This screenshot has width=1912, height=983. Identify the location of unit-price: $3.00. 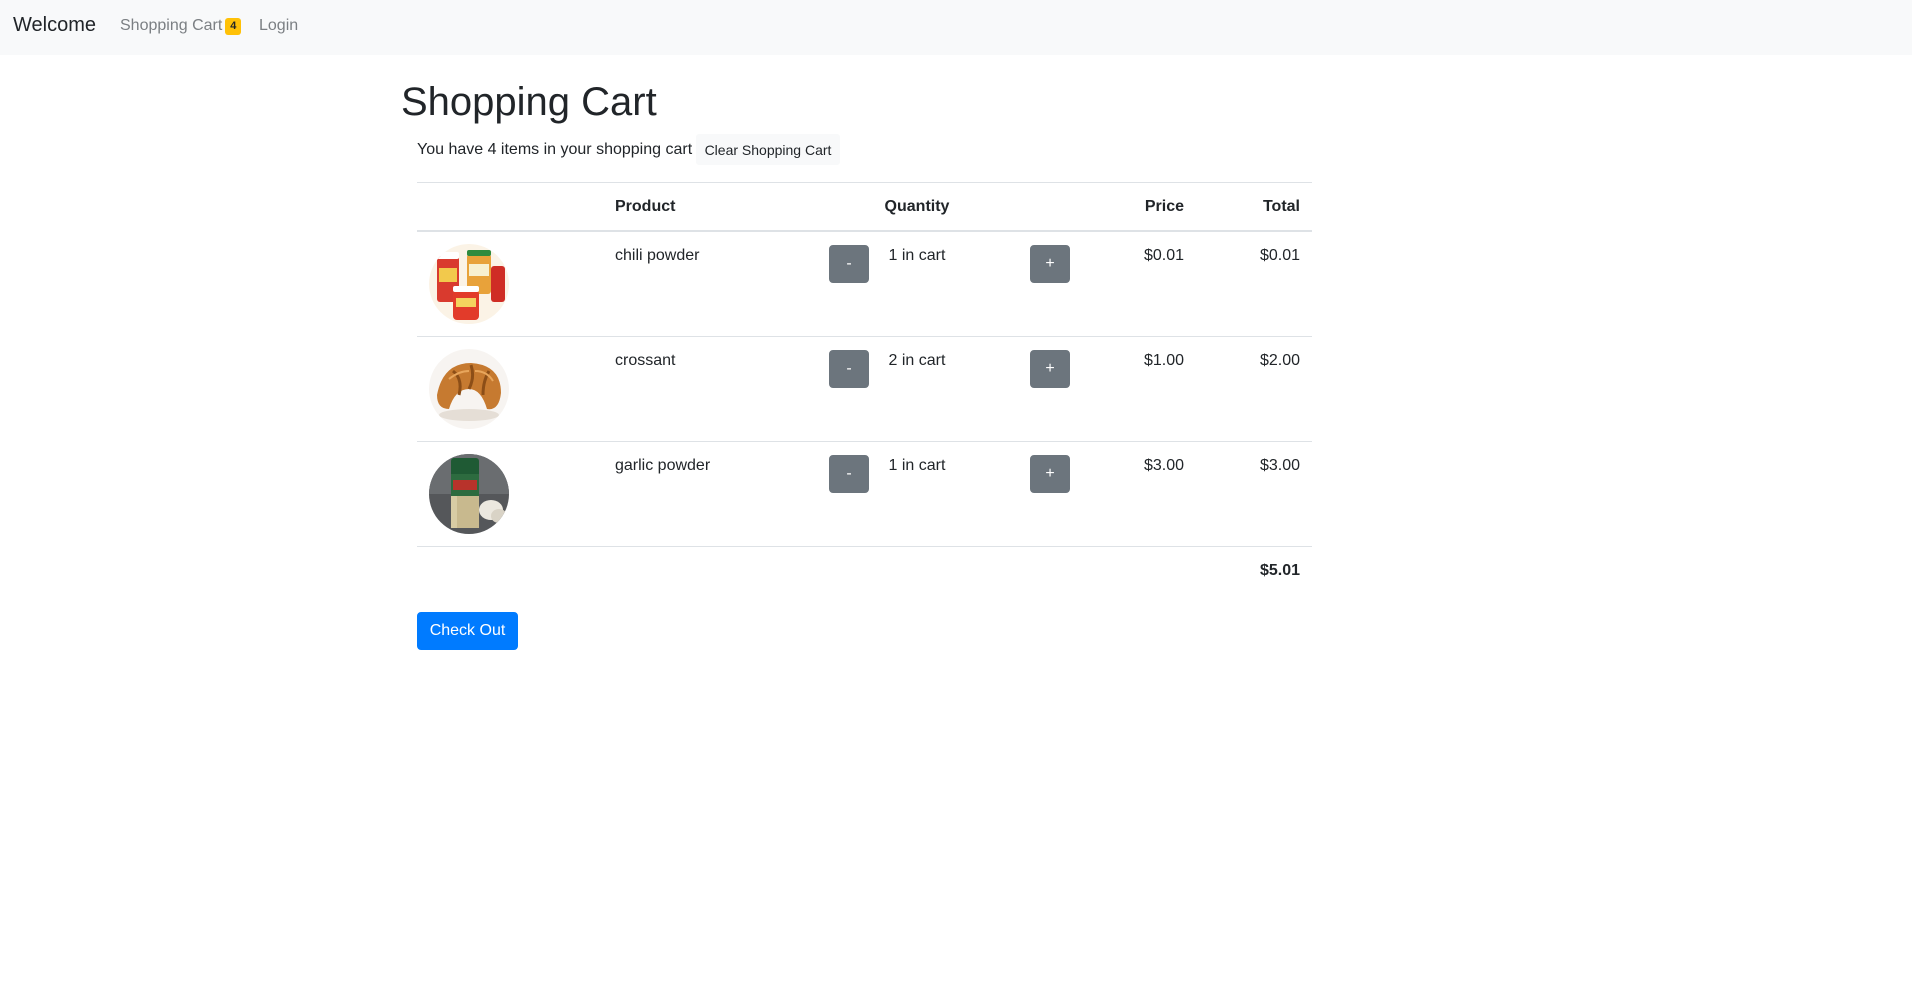
(1163, 465).